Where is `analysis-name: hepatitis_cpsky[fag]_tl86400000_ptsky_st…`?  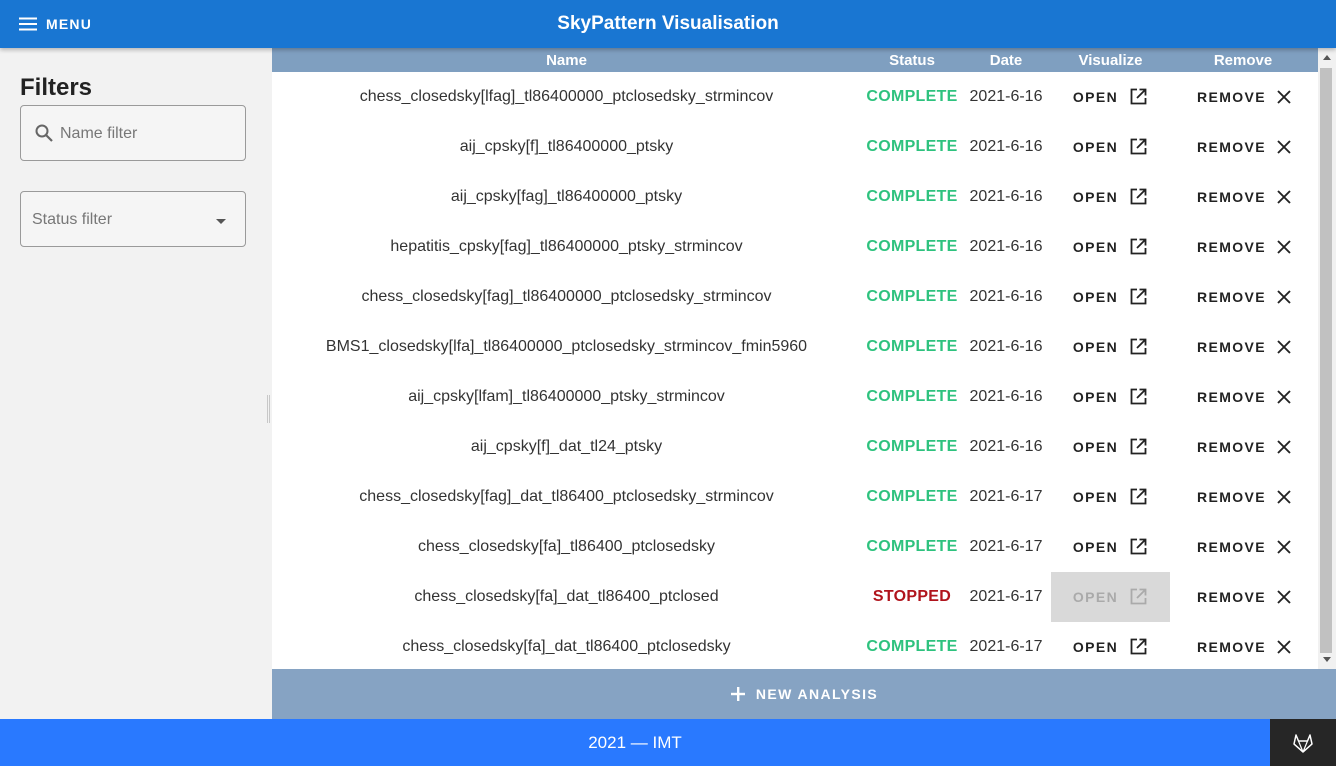
analysis-name: hepatitis_cpsky[fag]_tl86400000_ptsky_st… is located at coordinates (566, 246).